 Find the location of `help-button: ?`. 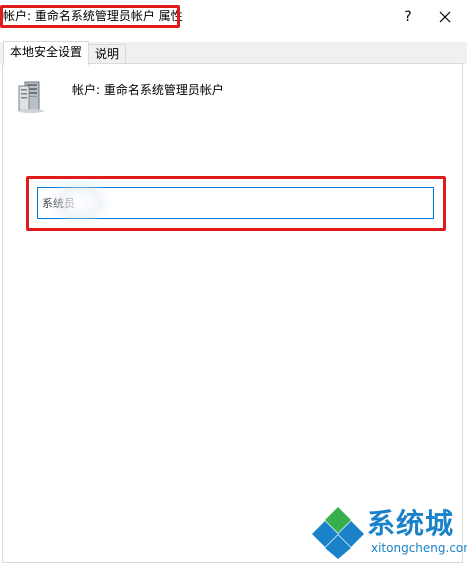

help-button: ? is located at coordinates (408, 17).